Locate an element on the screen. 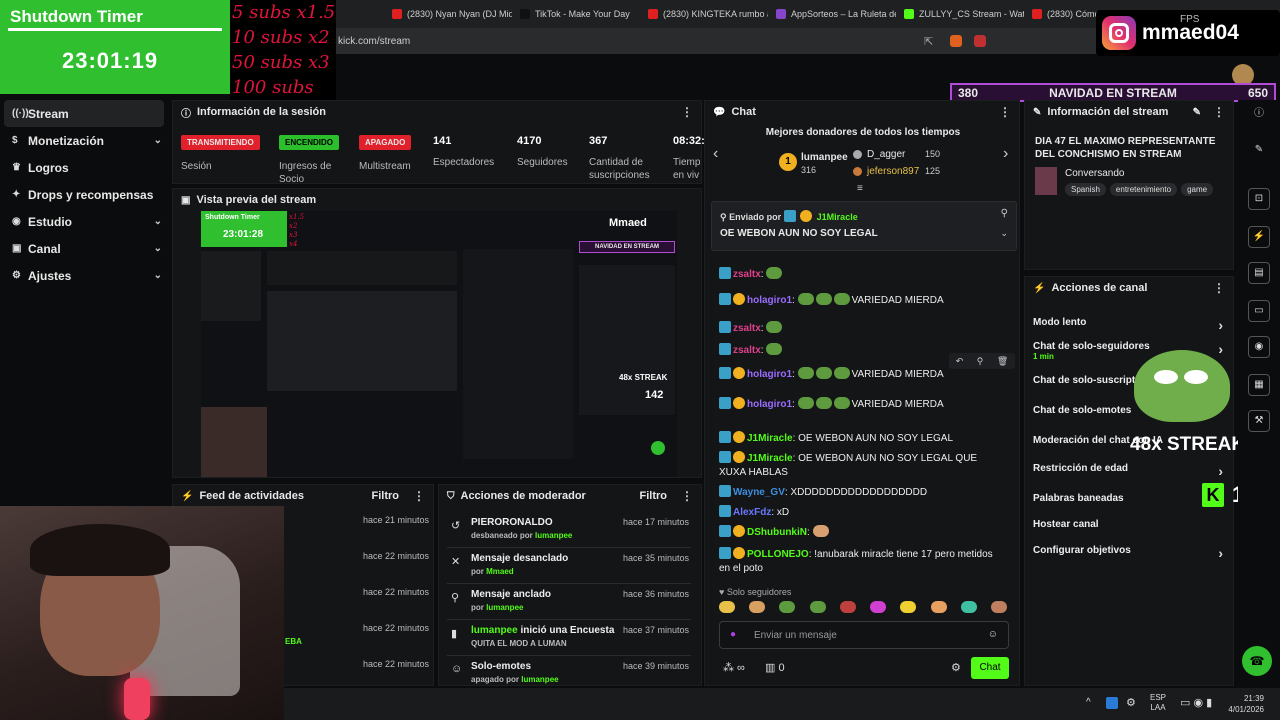  brave-shield-icon is located at coordinates (956, 41).